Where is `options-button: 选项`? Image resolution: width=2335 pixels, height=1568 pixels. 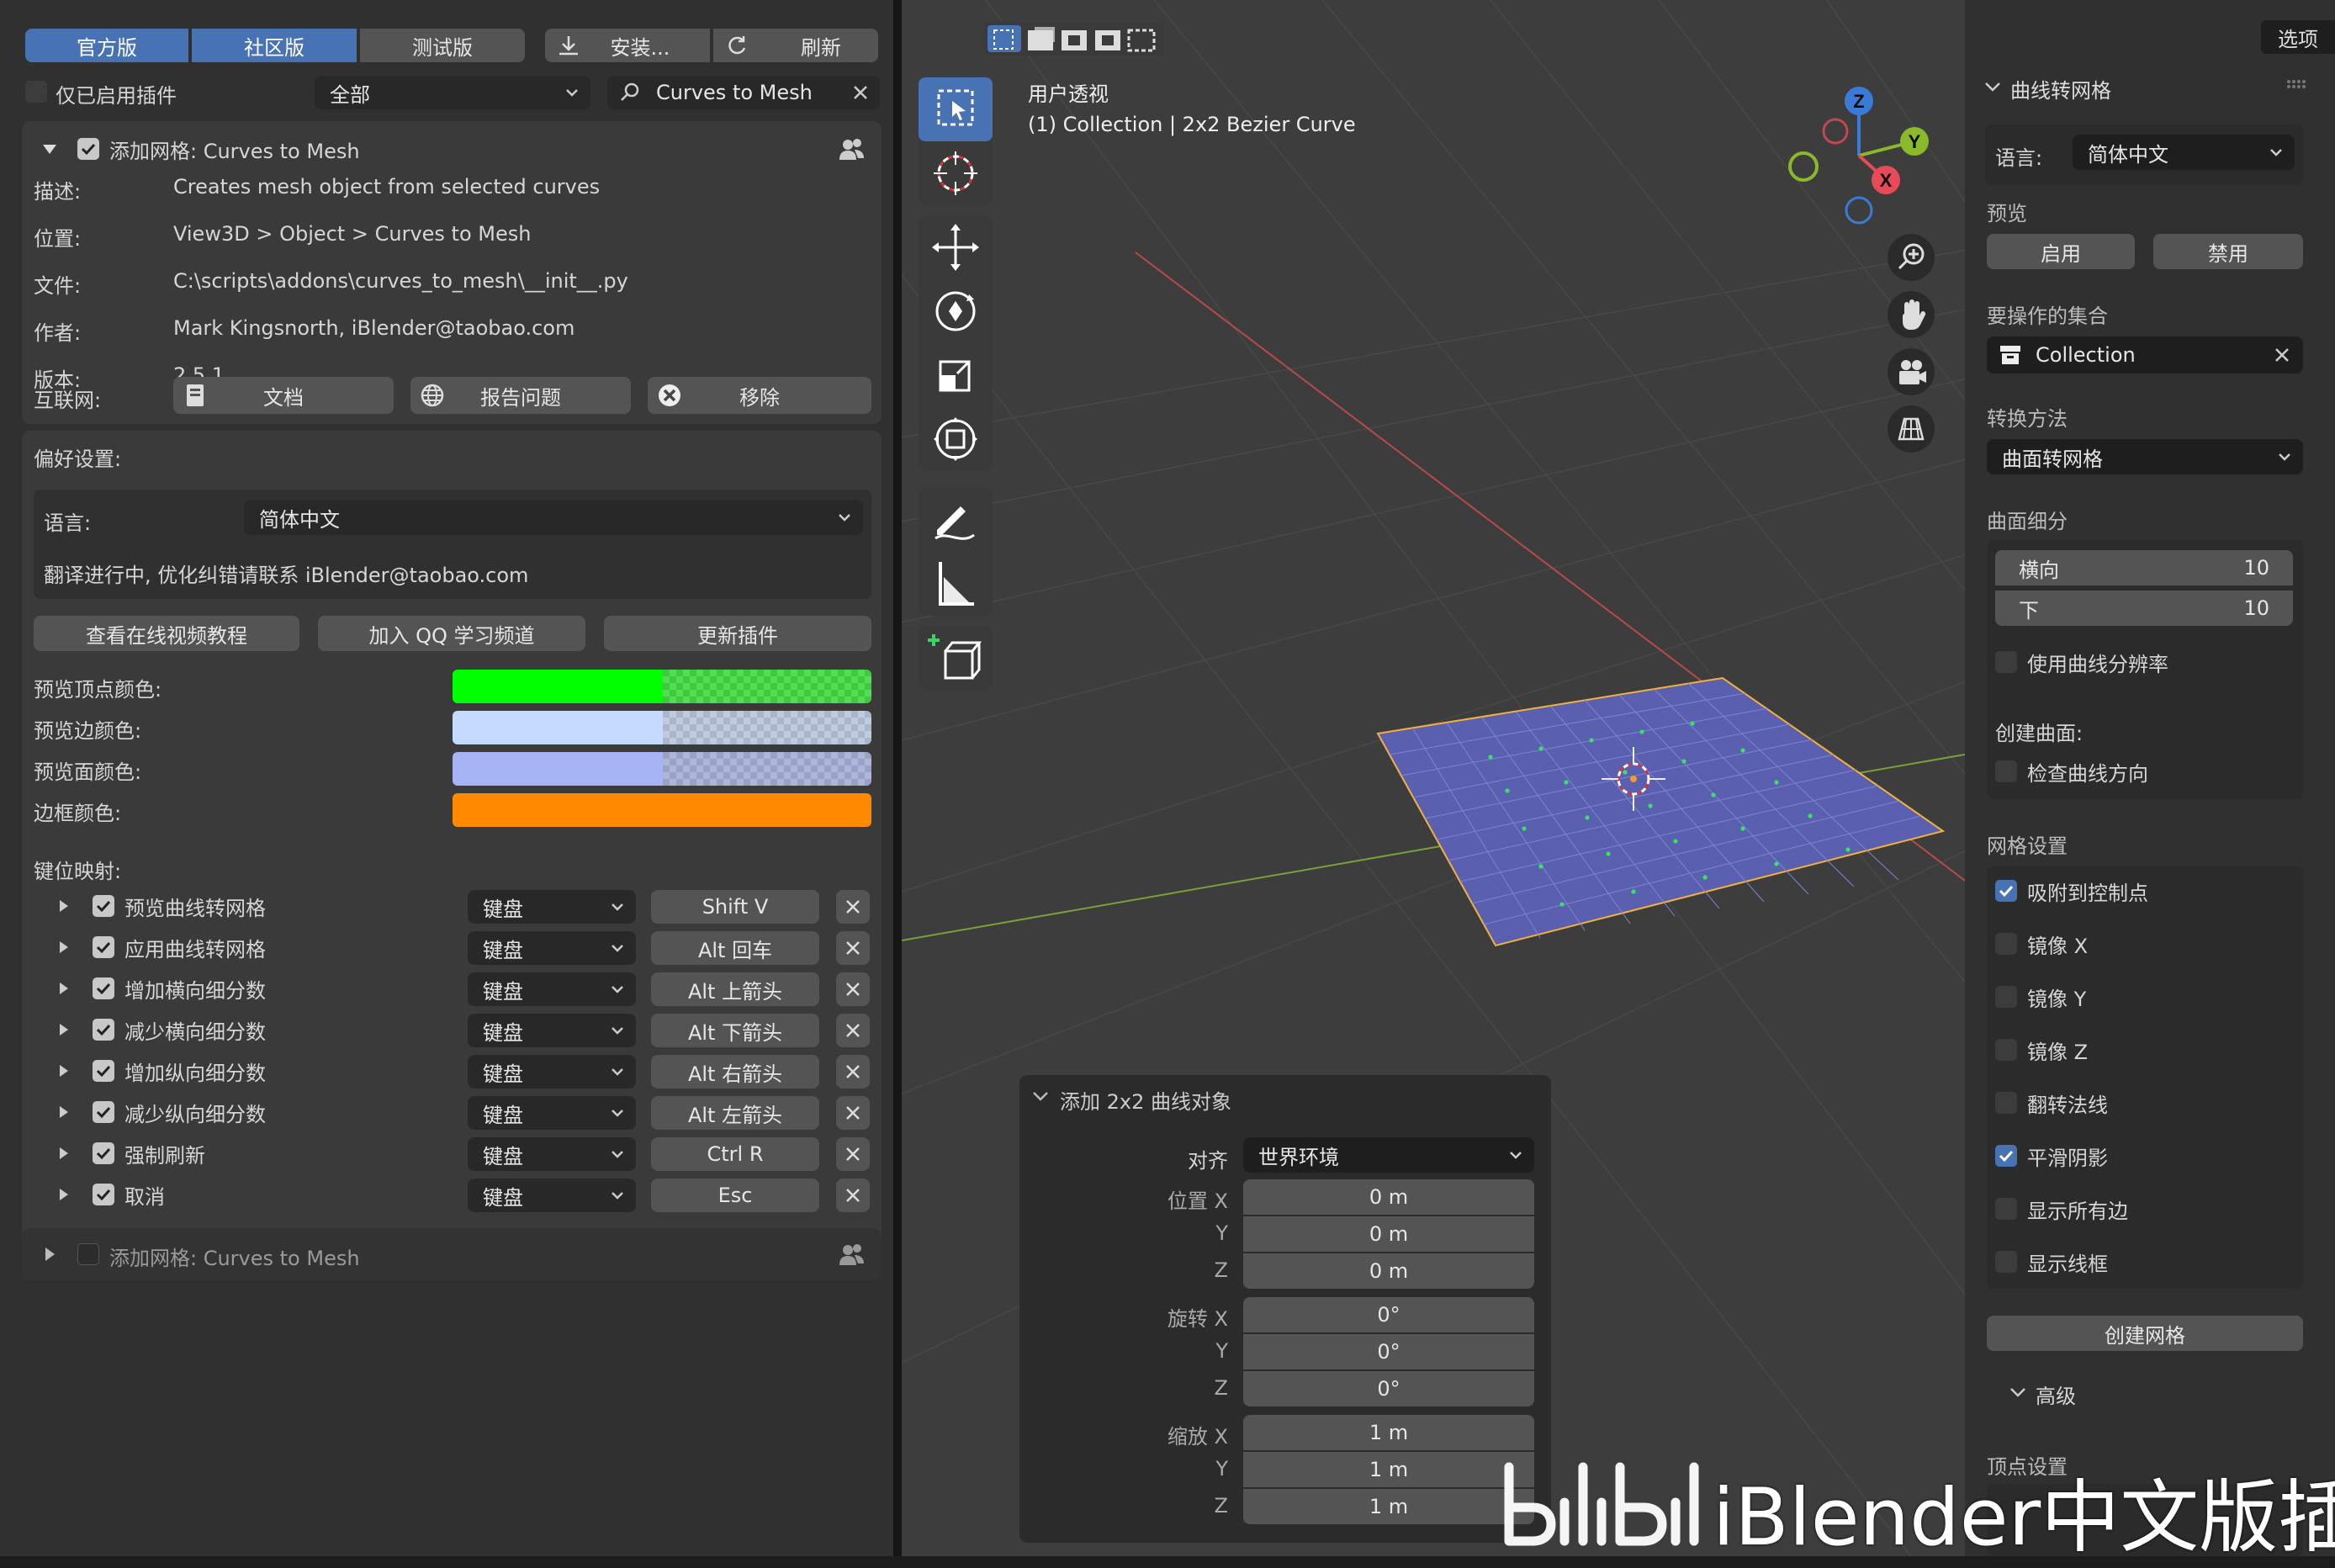 options-button: 选项 is located at coordinates (2298, 37).